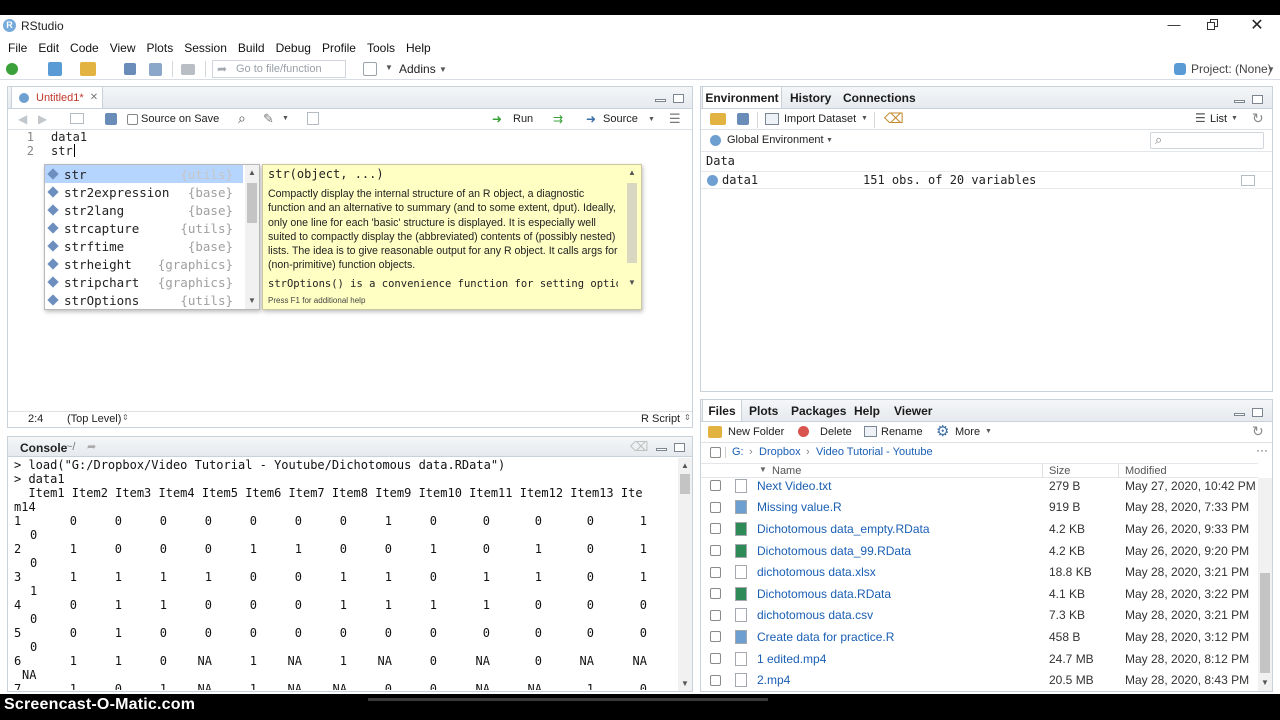 This screenshot has height=720, width=1280. I want to click on completion-item: strftime {base}, so click(144, 246).